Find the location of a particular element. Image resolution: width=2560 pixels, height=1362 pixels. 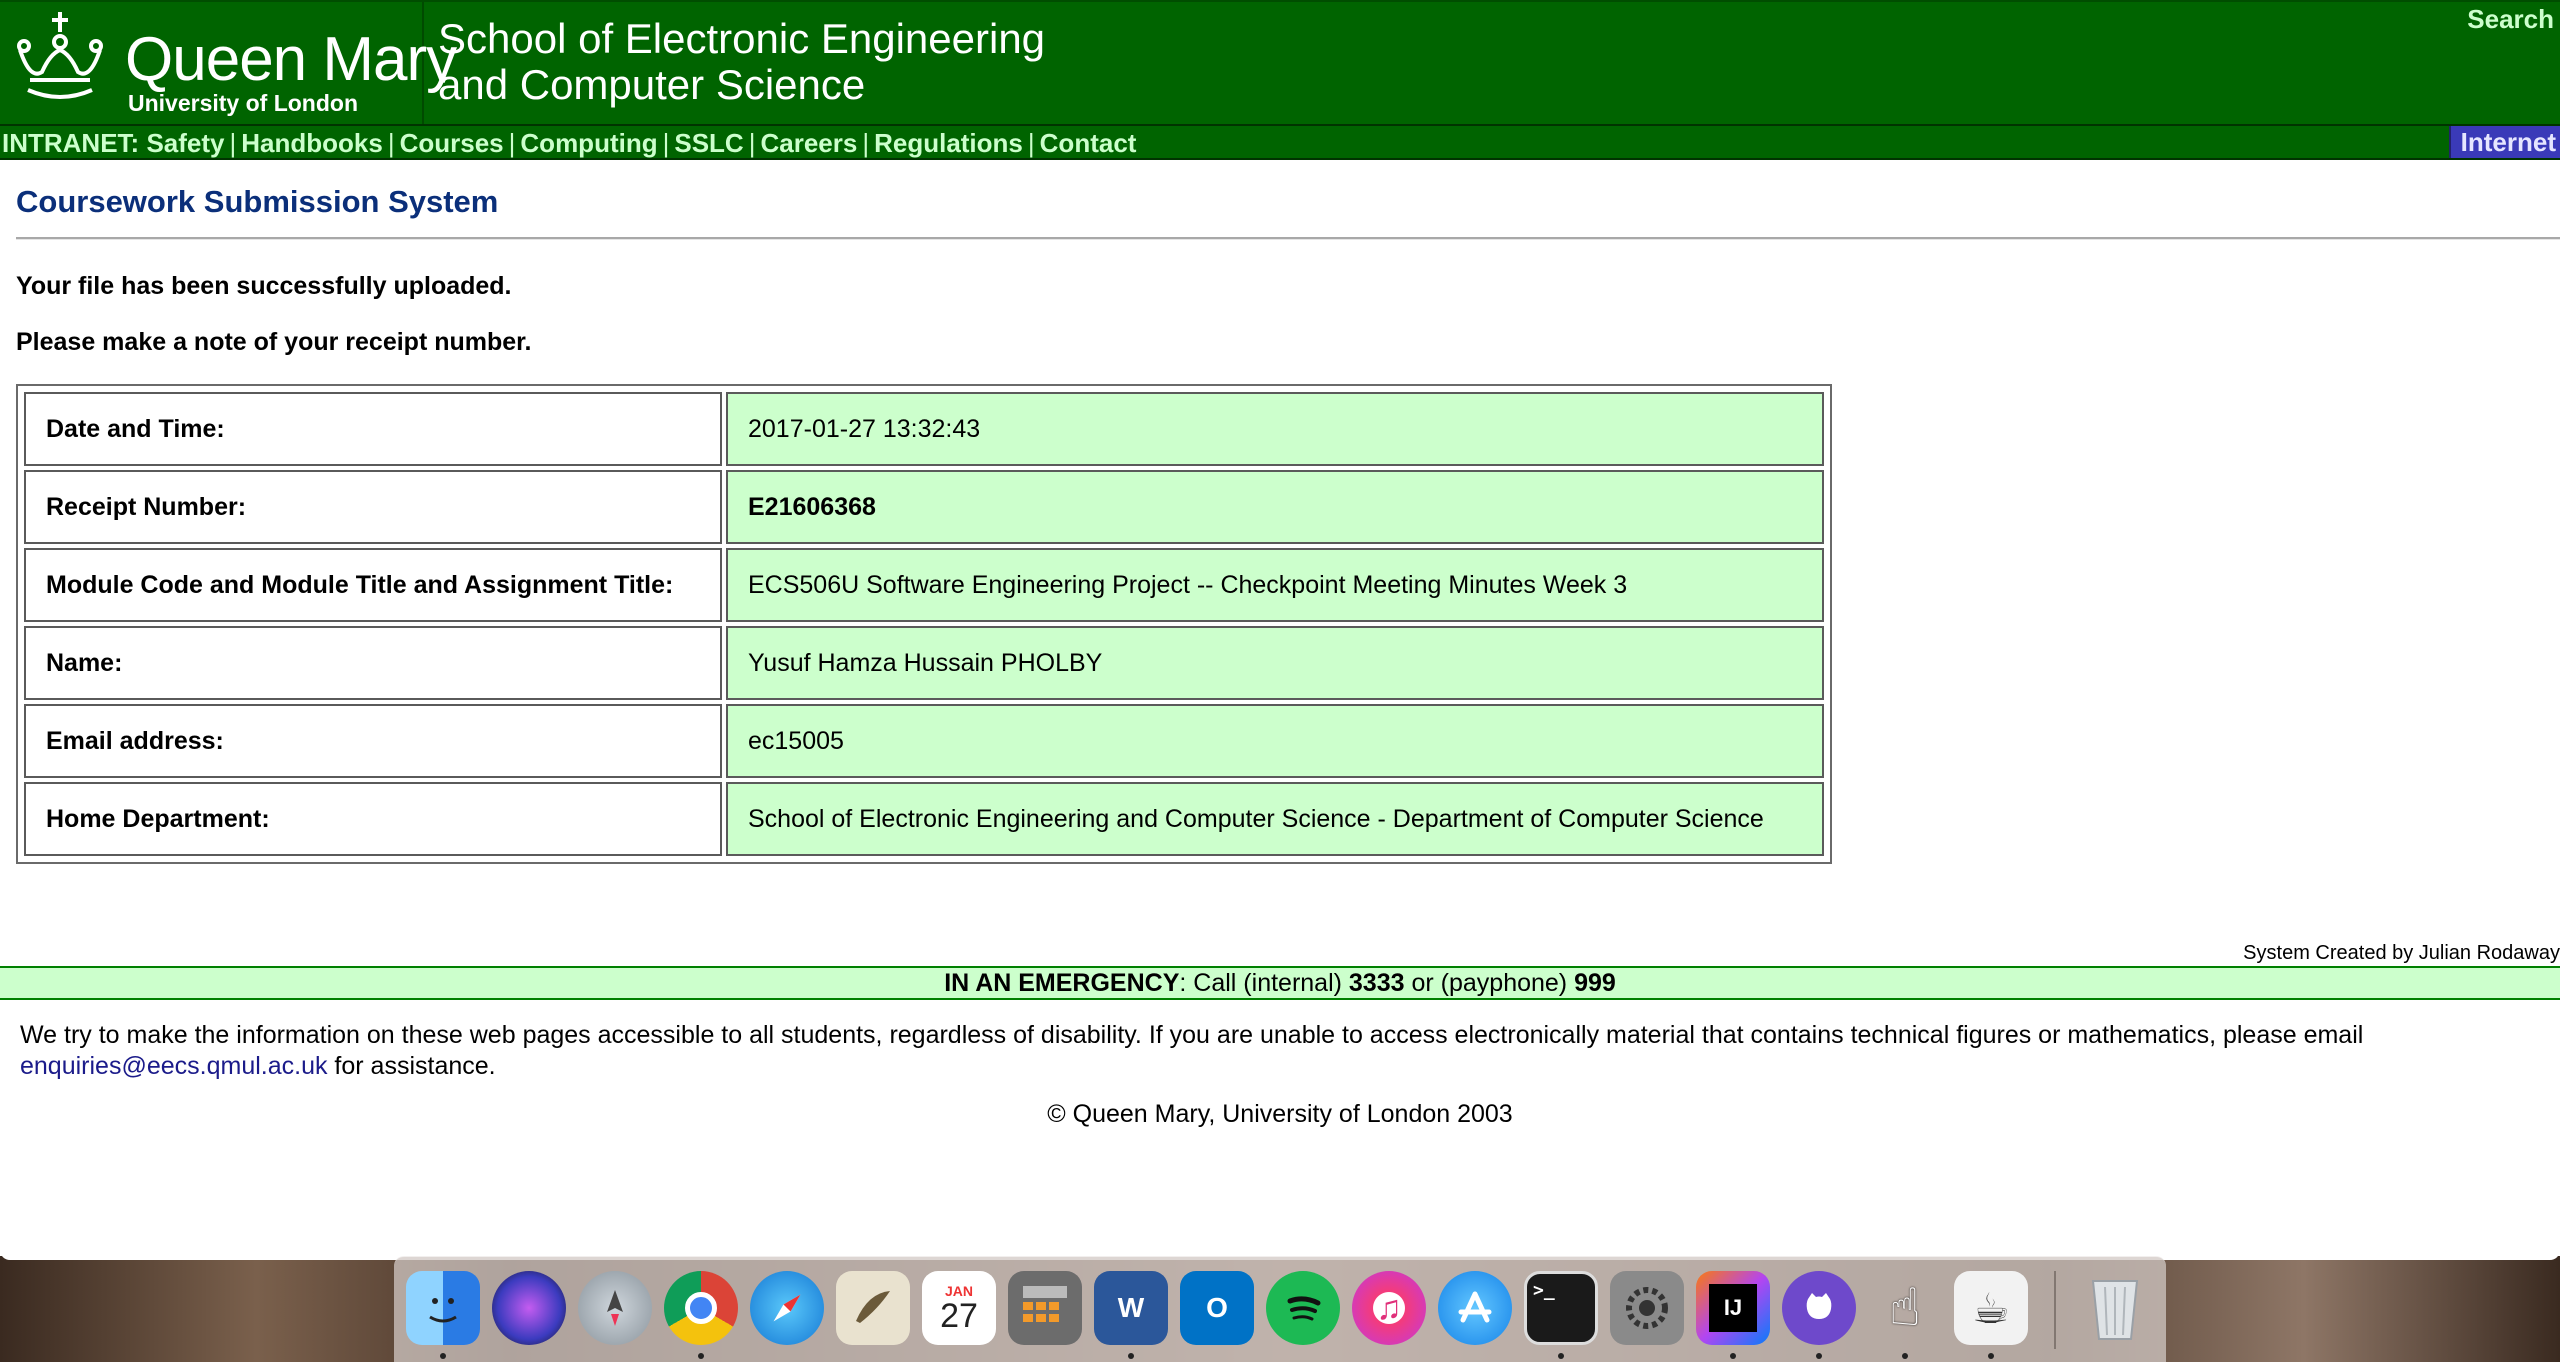

terminal-prompt: >_ is located at coordinates (1544, 1290).